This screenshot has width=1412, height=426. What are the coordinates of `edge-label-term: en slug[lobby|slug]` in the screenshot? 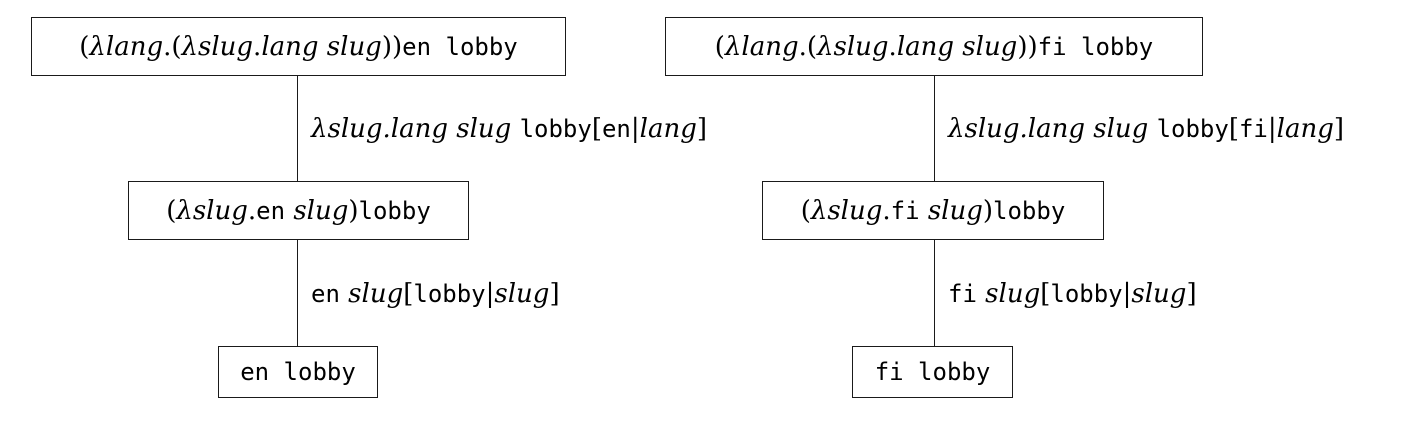 It's located at (435, 294).